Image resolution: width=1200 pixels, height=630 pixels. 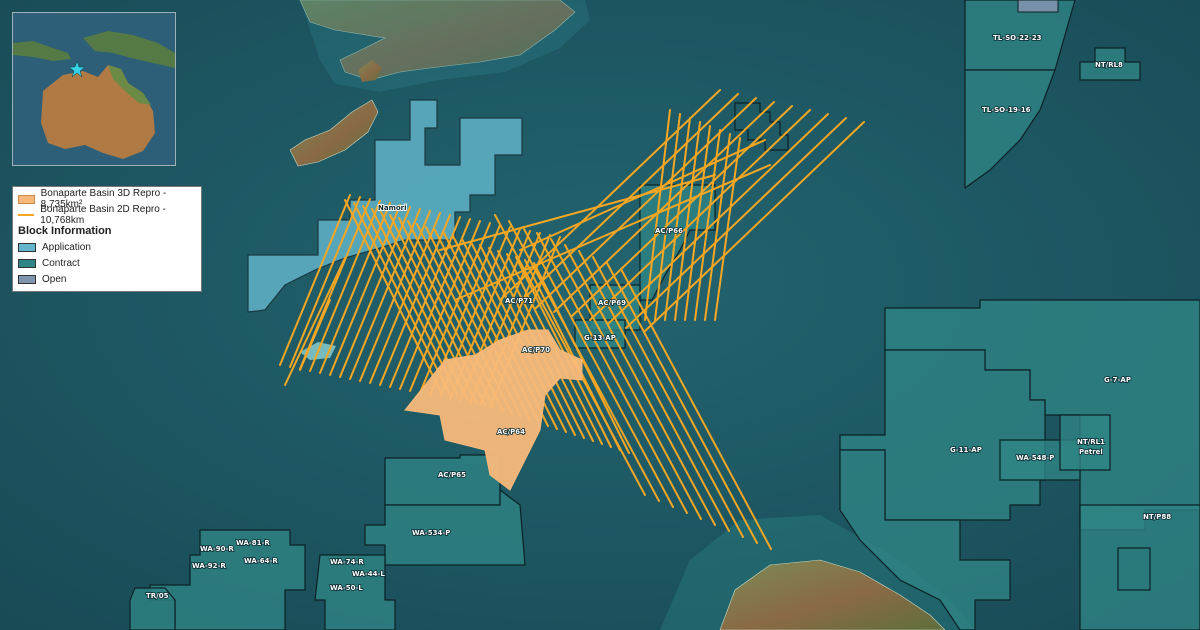 I want to click on label-tr05: TR/05, so click(x=157, y=596).